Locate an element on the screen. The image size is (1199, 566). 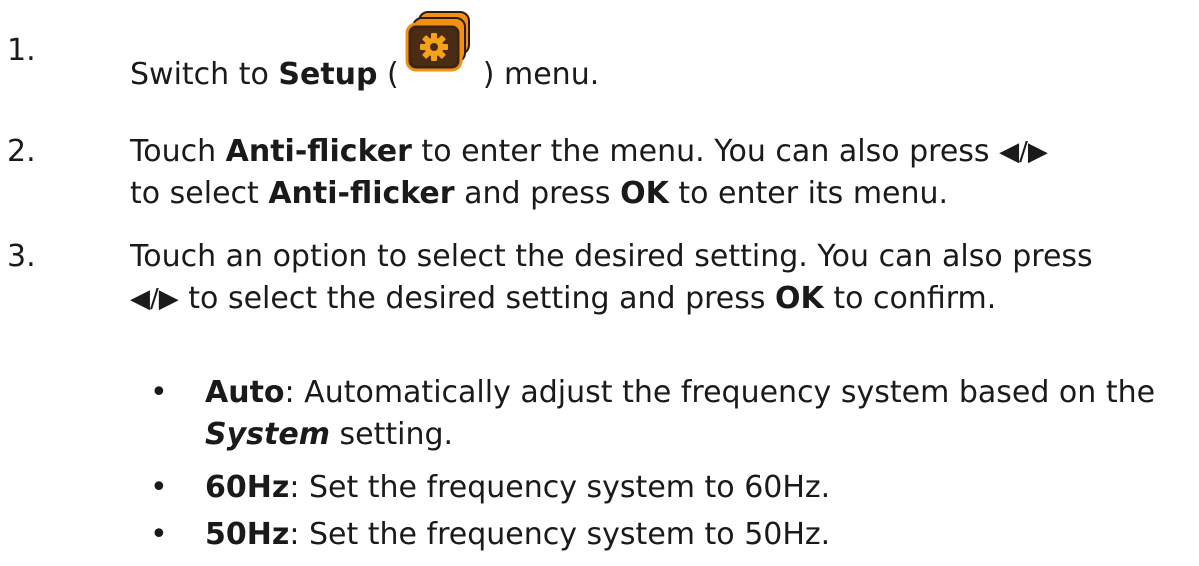
60hz-term: 60Hz is located at coordinates (247, 487).